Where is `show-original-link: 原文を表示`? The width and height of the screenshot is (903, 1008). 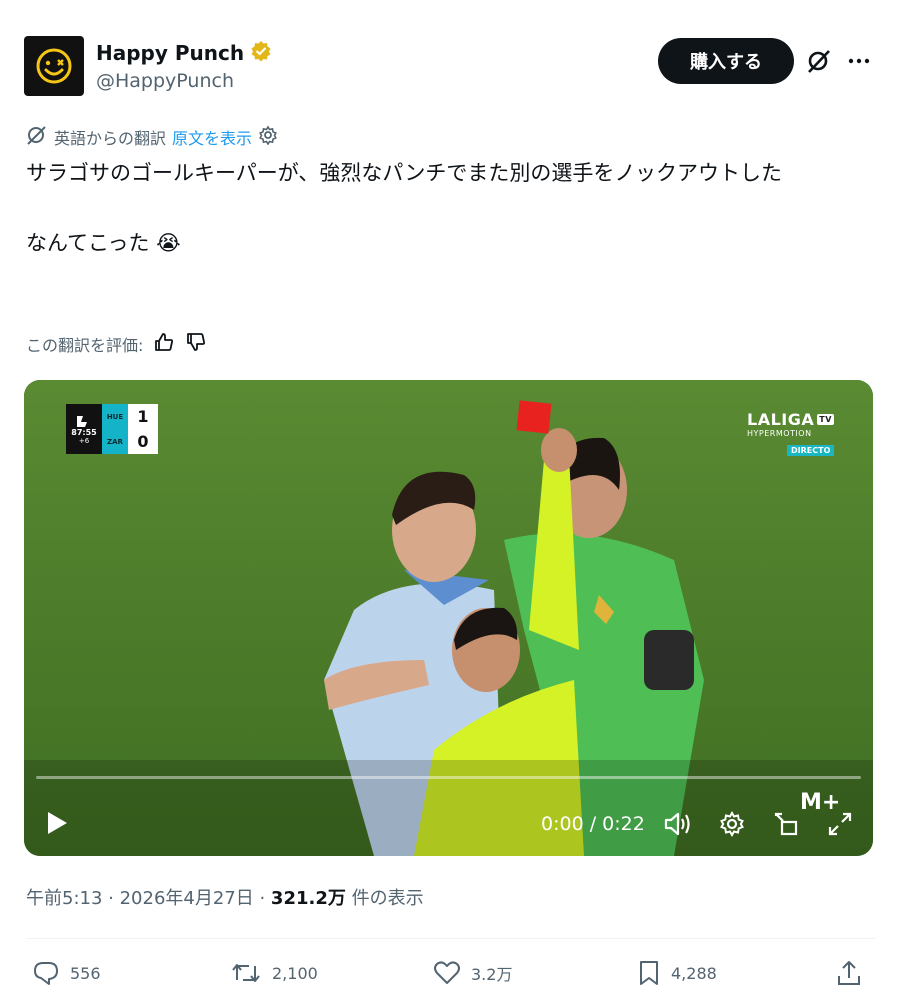
show-original-link: 原文を表示 is located at coordinates (212, 137).